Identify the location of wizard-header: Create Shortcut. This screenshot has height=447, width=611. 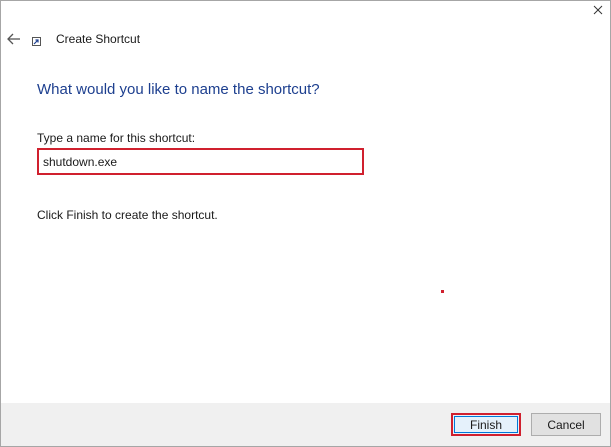
(305, 40).